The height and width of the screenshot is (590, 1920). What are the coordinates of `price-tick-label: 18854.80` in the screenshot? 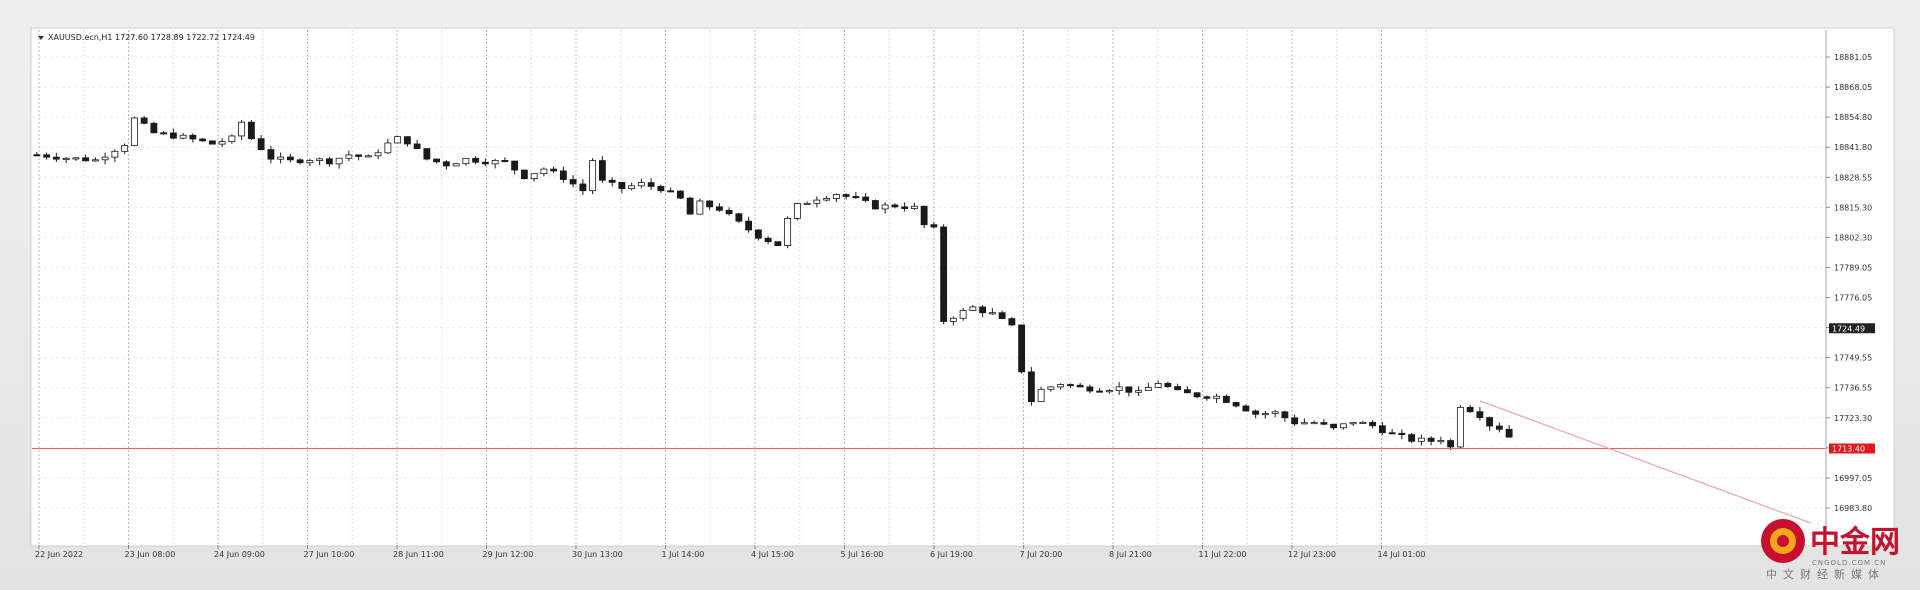 It's located at (1853, 117).